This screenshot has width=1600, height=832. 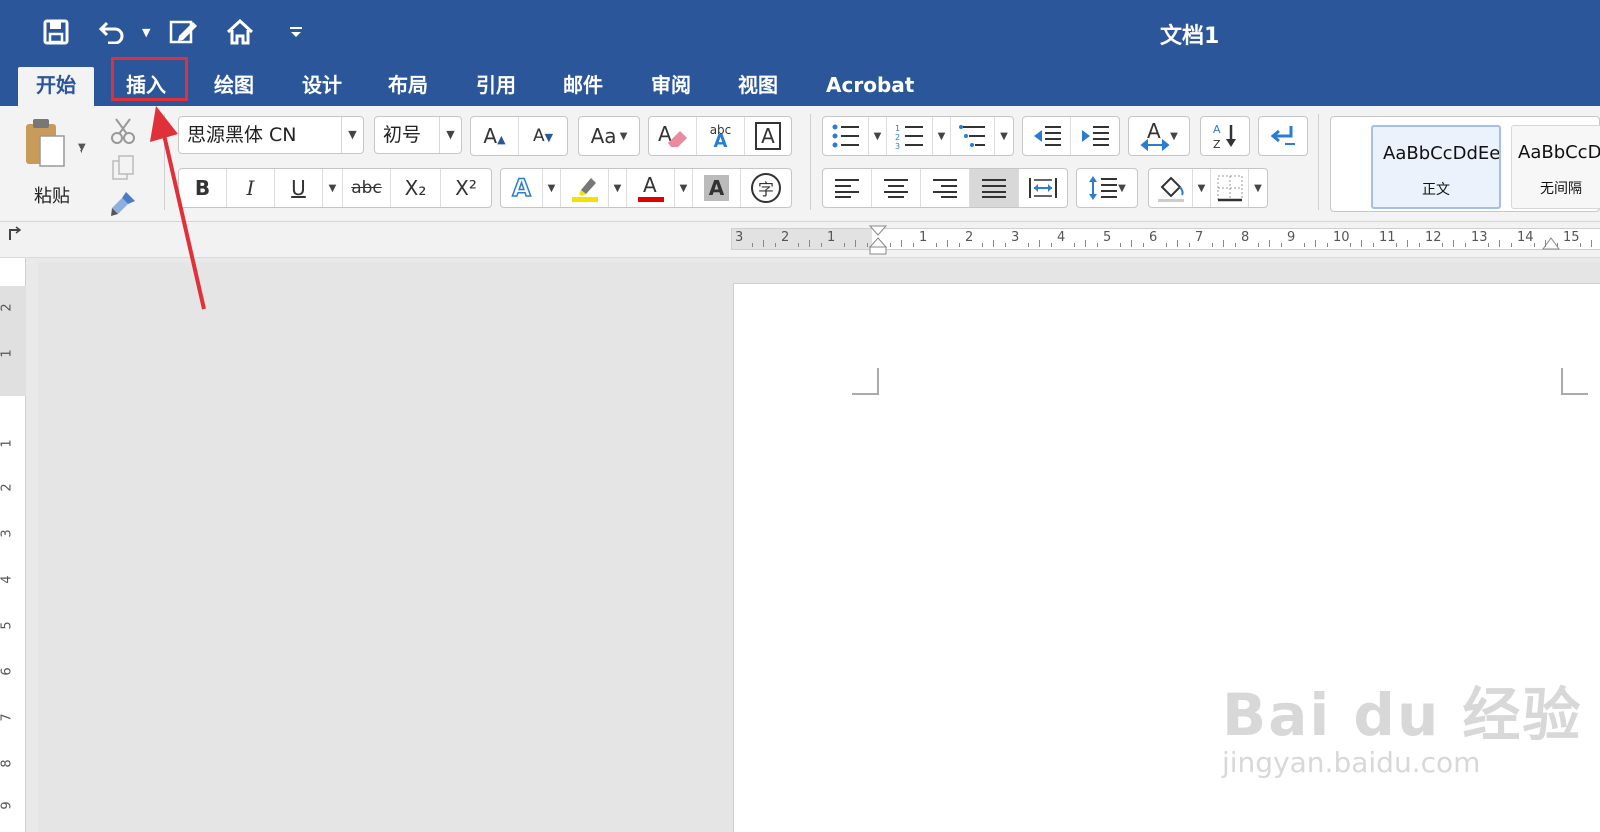 I want to click on shading-button, so click(x=1171, y=188).